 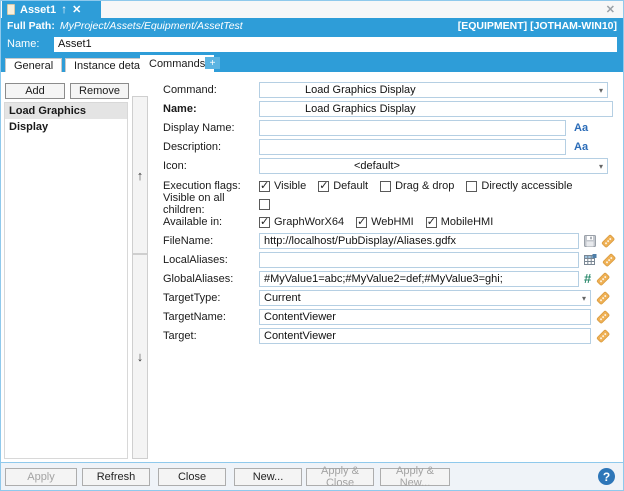 What do you see at coordinates (419, 260) in the screenshot?
I see `local-aliases-input` at bounding box center [419, 260].